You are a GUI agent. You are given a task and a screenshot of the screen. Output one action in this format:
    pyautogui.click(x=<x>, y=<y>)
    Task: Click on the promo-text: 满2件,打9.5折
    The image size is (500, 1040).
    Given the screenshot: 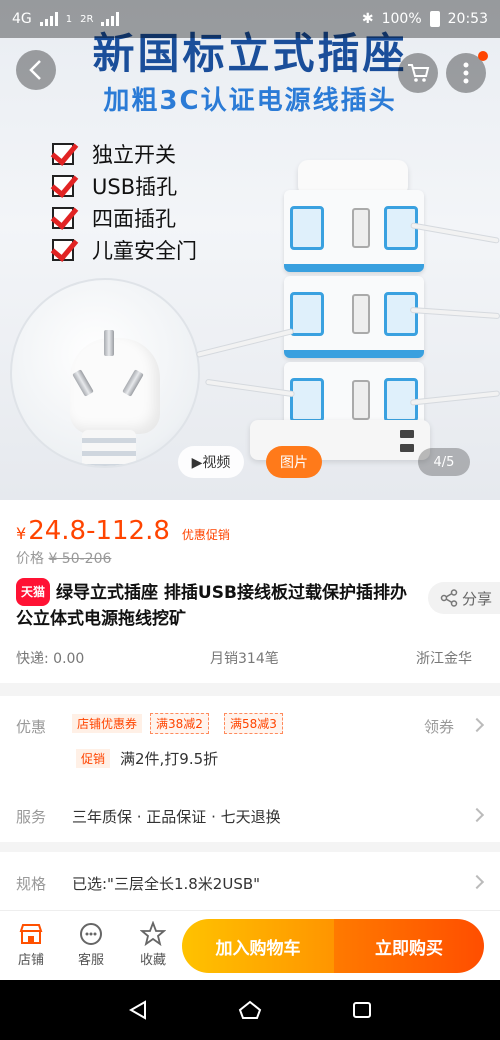 What is the action you would take?
    pyautogui.click(x=169, y=759)
    